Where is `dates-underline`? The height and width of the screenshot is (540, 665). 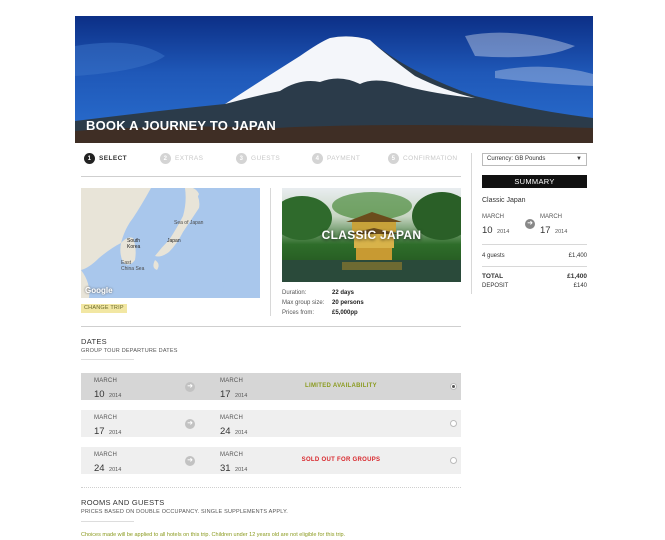 dates-underline is located at coordinates (107, 359).